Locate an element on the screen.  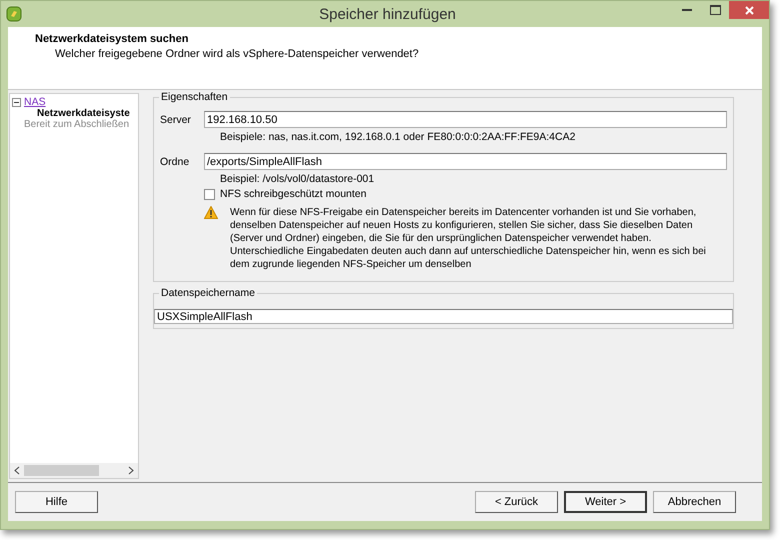
app-icon is located at coordinates (14, 14).